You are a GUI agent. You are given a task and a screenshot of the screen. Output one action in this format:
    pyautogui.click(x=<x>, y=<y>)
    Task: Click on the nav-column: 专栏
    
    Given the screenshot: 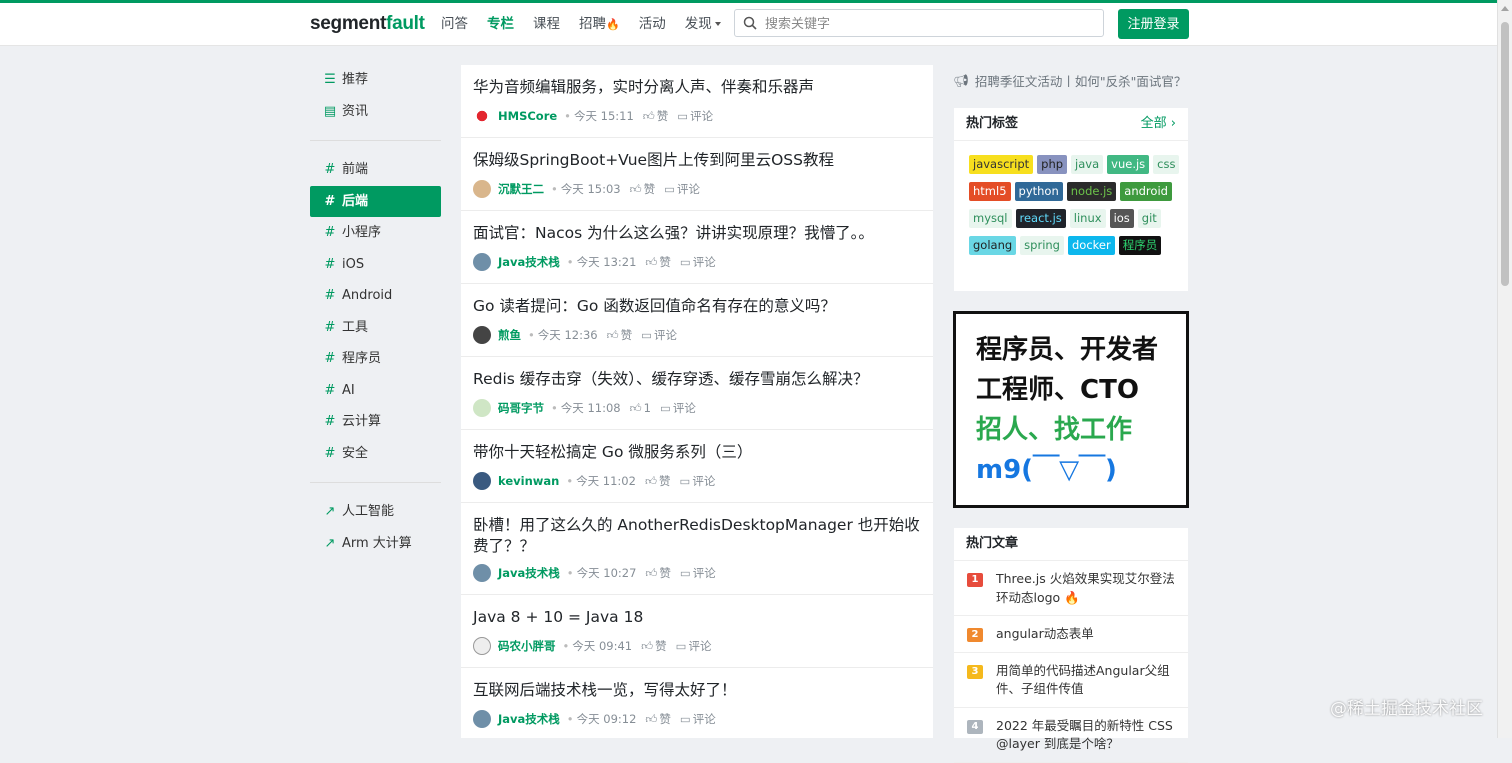 What is the action you would take?
    pyautogui.click(x=500, y=24)
    